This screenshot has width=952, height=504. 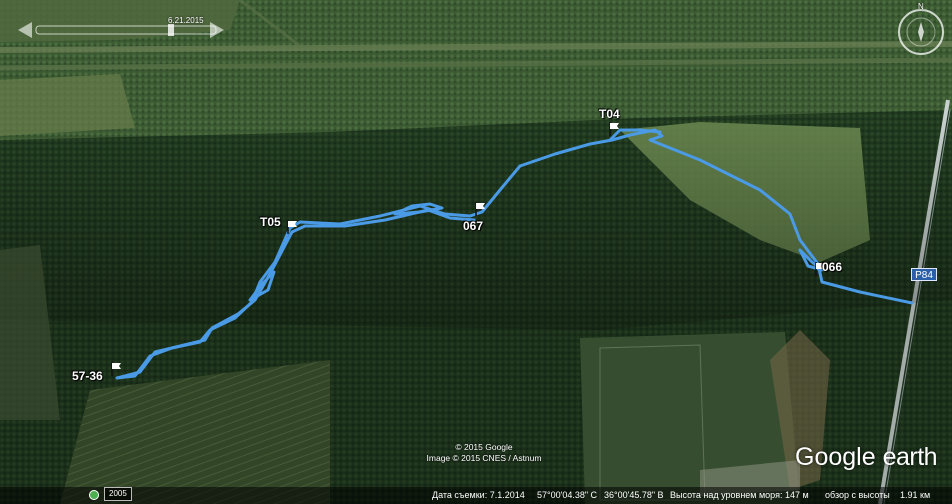 What do you see at coordinates (832, 267) in the screenshot?
I see `waypoint-066: 066` at bounding box center [832, 267].